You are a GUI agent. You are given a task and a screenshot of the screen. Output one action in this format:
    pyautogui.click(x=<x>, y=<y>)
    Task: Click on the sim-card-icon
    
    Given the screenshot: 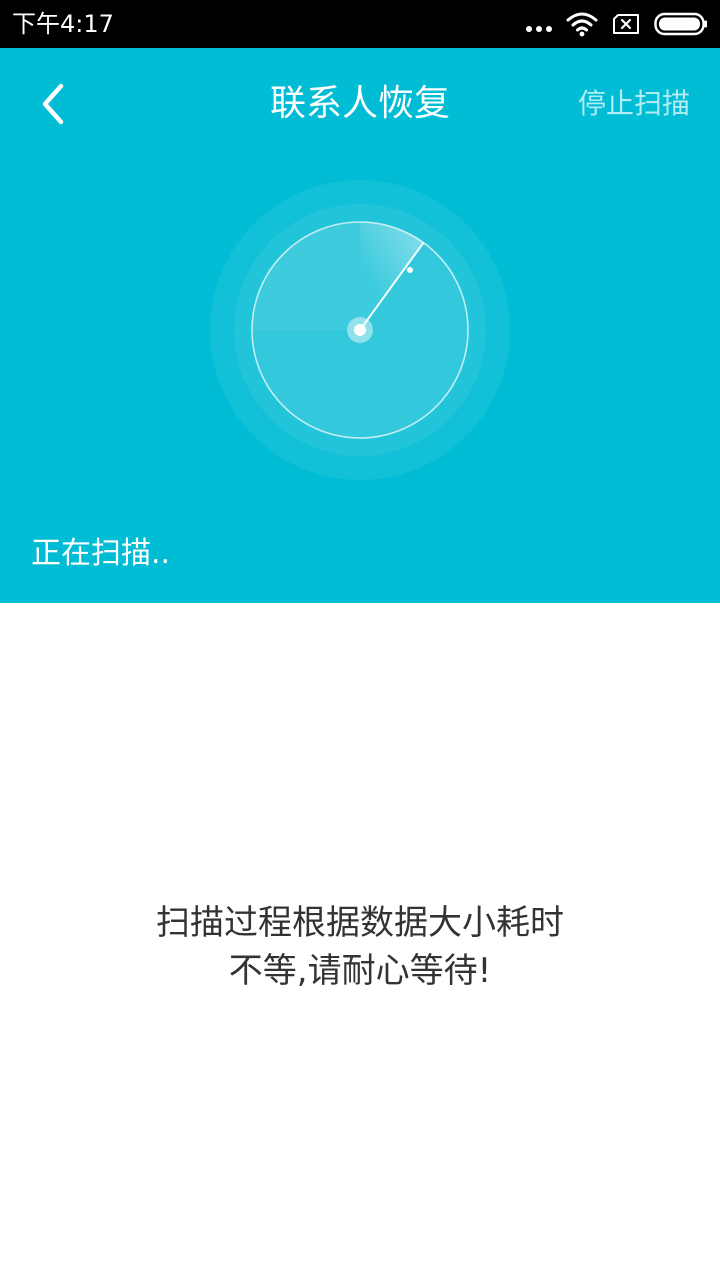 What is the action you would take?
    pyautogui.click(x=626, y=24)
    